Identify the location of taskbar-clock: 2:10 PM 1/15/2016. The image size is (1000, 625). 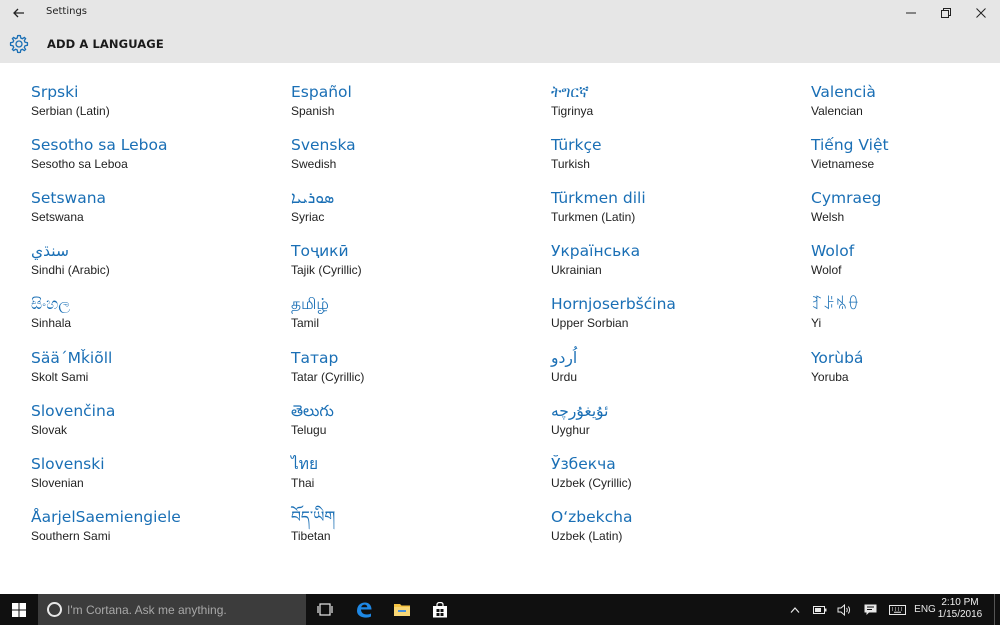
(960, 609).